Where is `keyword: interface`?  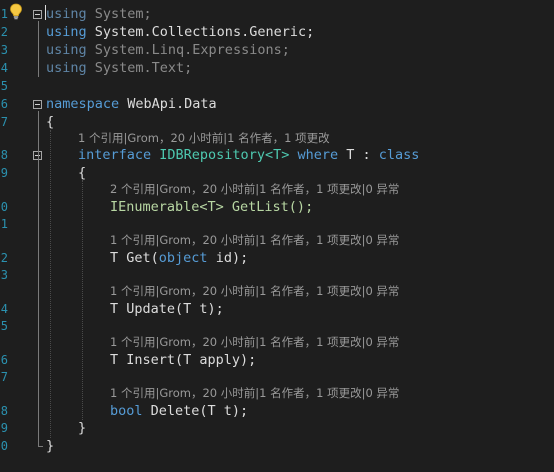
keyword: interface is located at coordinates (115, 155).